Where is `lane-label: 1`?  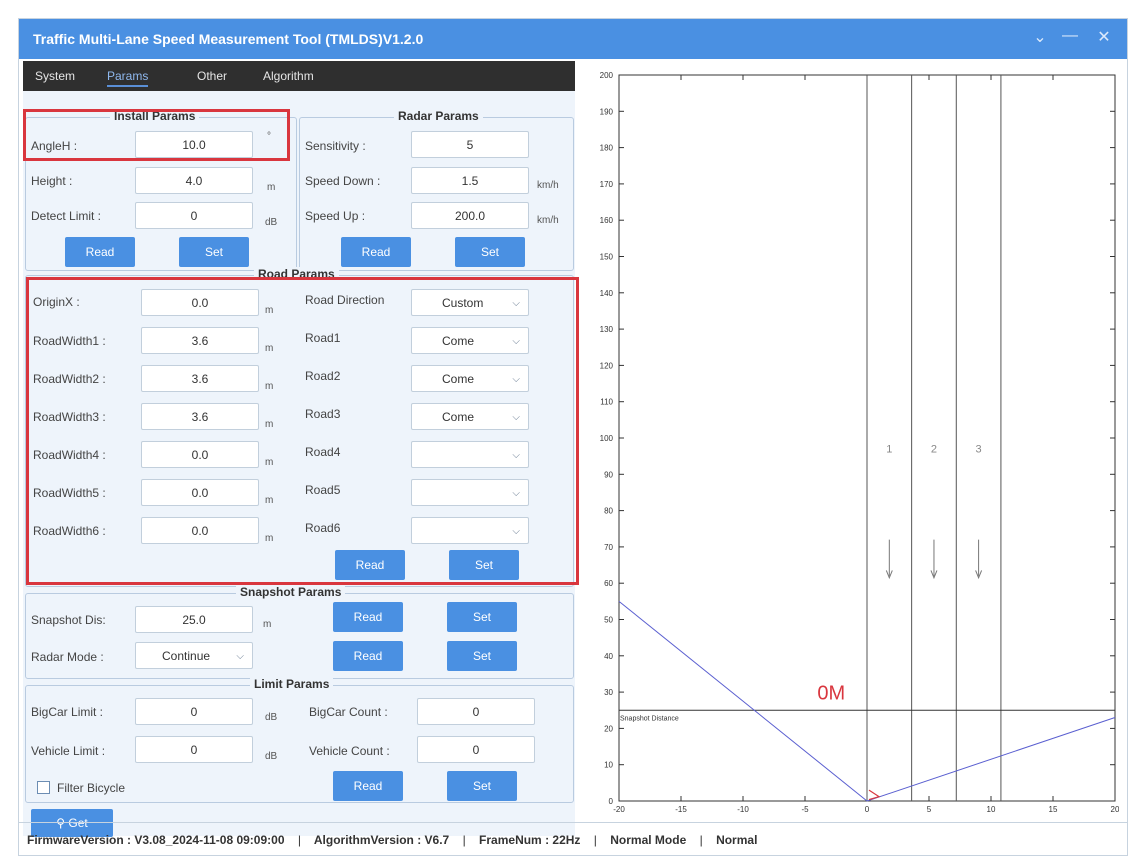 lane-label: 1 is located at coordinates (889, 450).